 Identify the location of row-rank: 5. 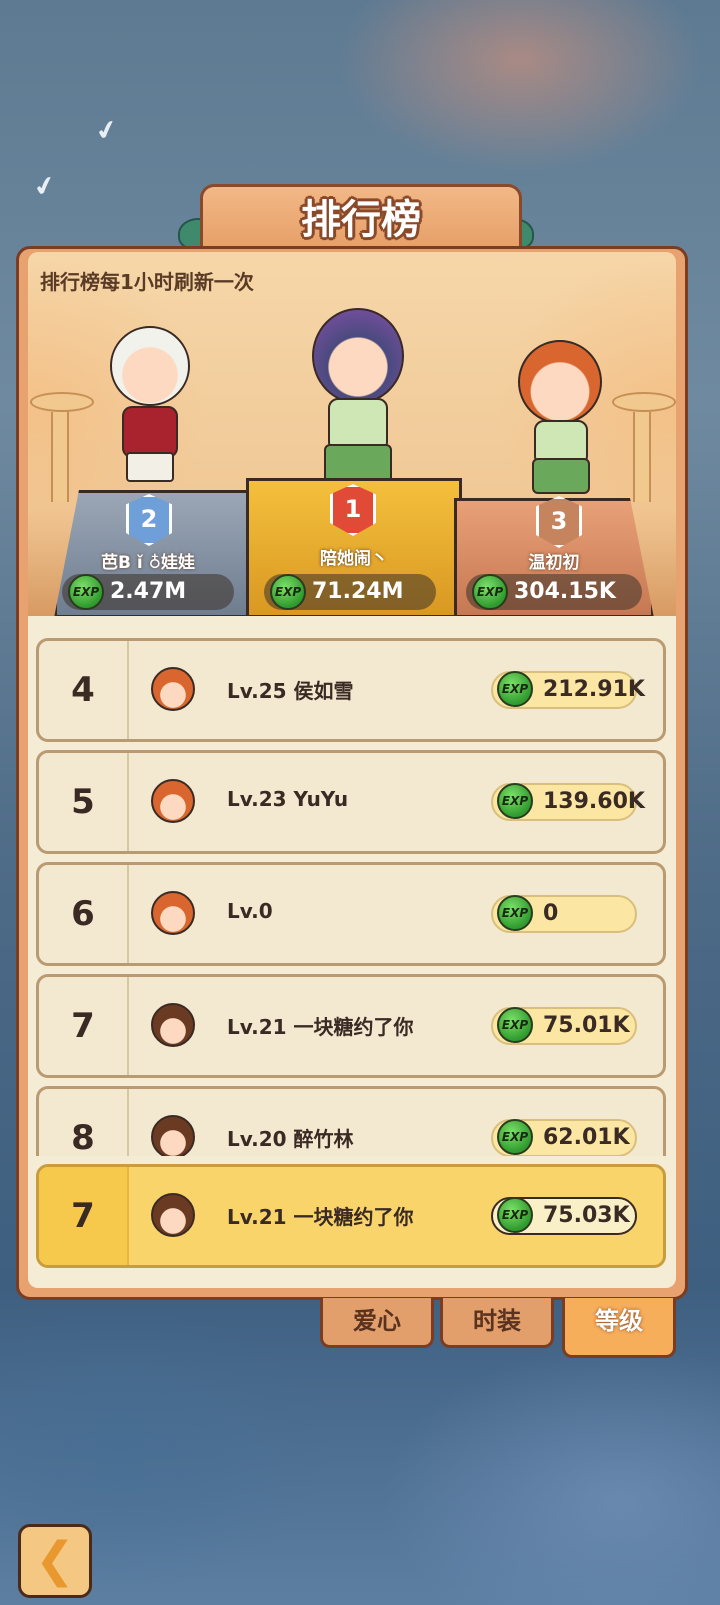
(84, 802).